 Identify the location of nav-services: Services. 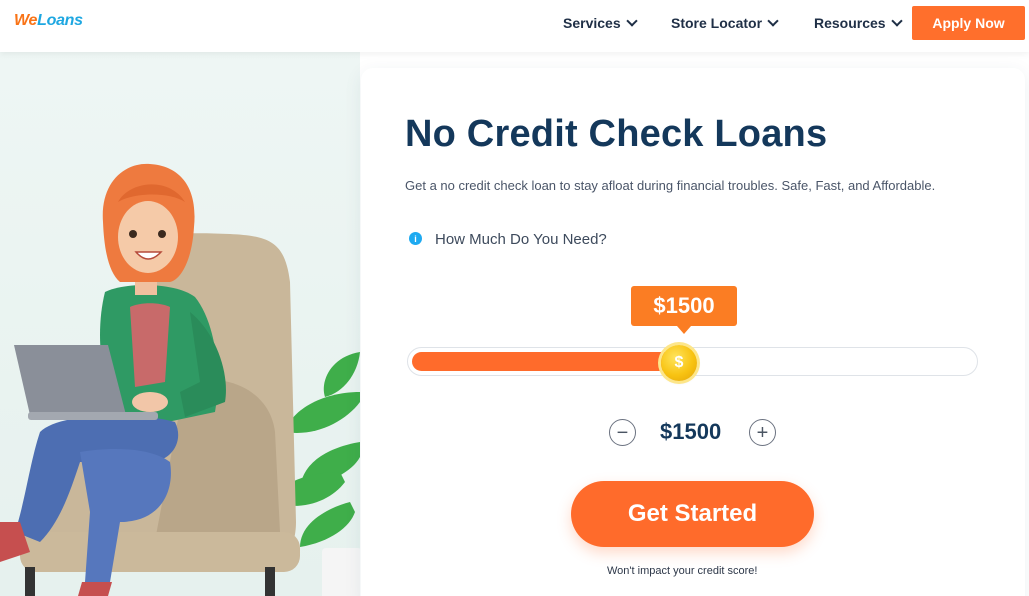
(600, 23).